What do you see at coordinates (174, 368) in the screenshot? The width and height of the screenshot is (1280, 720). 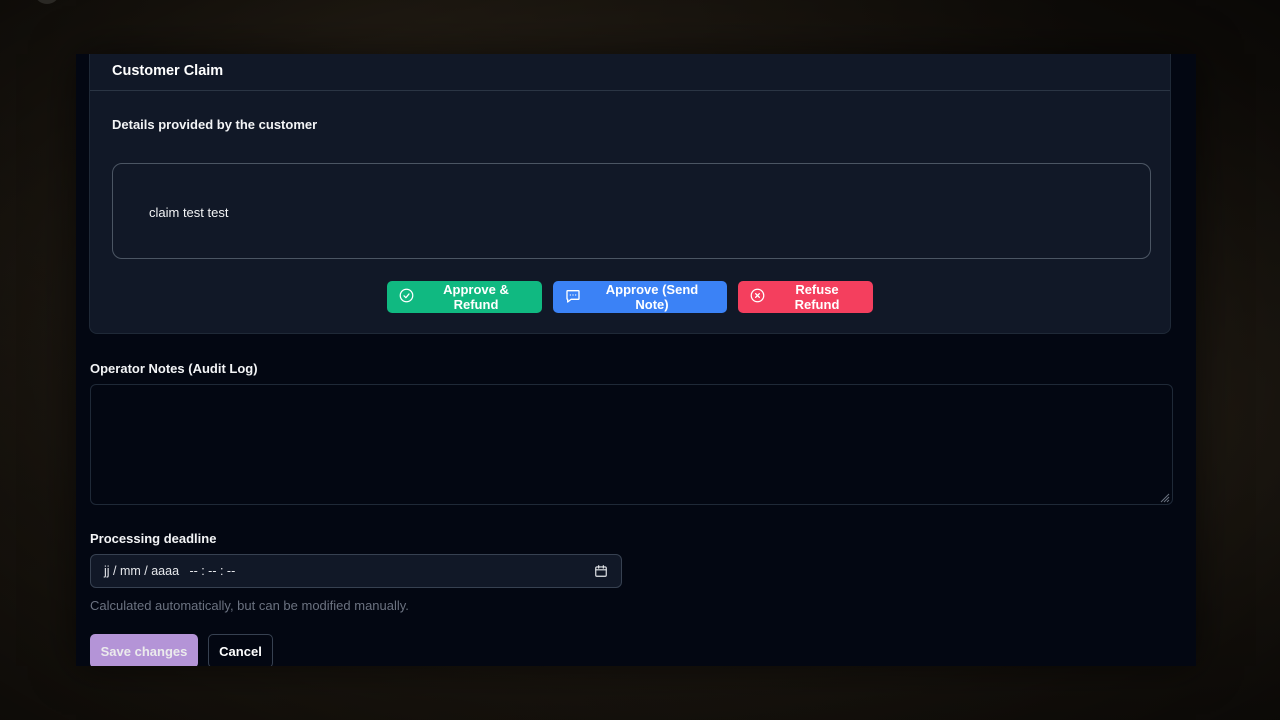 I see `operator-notes-label: Operator Notes (Audit Log)` at bounding box center [174, 368].